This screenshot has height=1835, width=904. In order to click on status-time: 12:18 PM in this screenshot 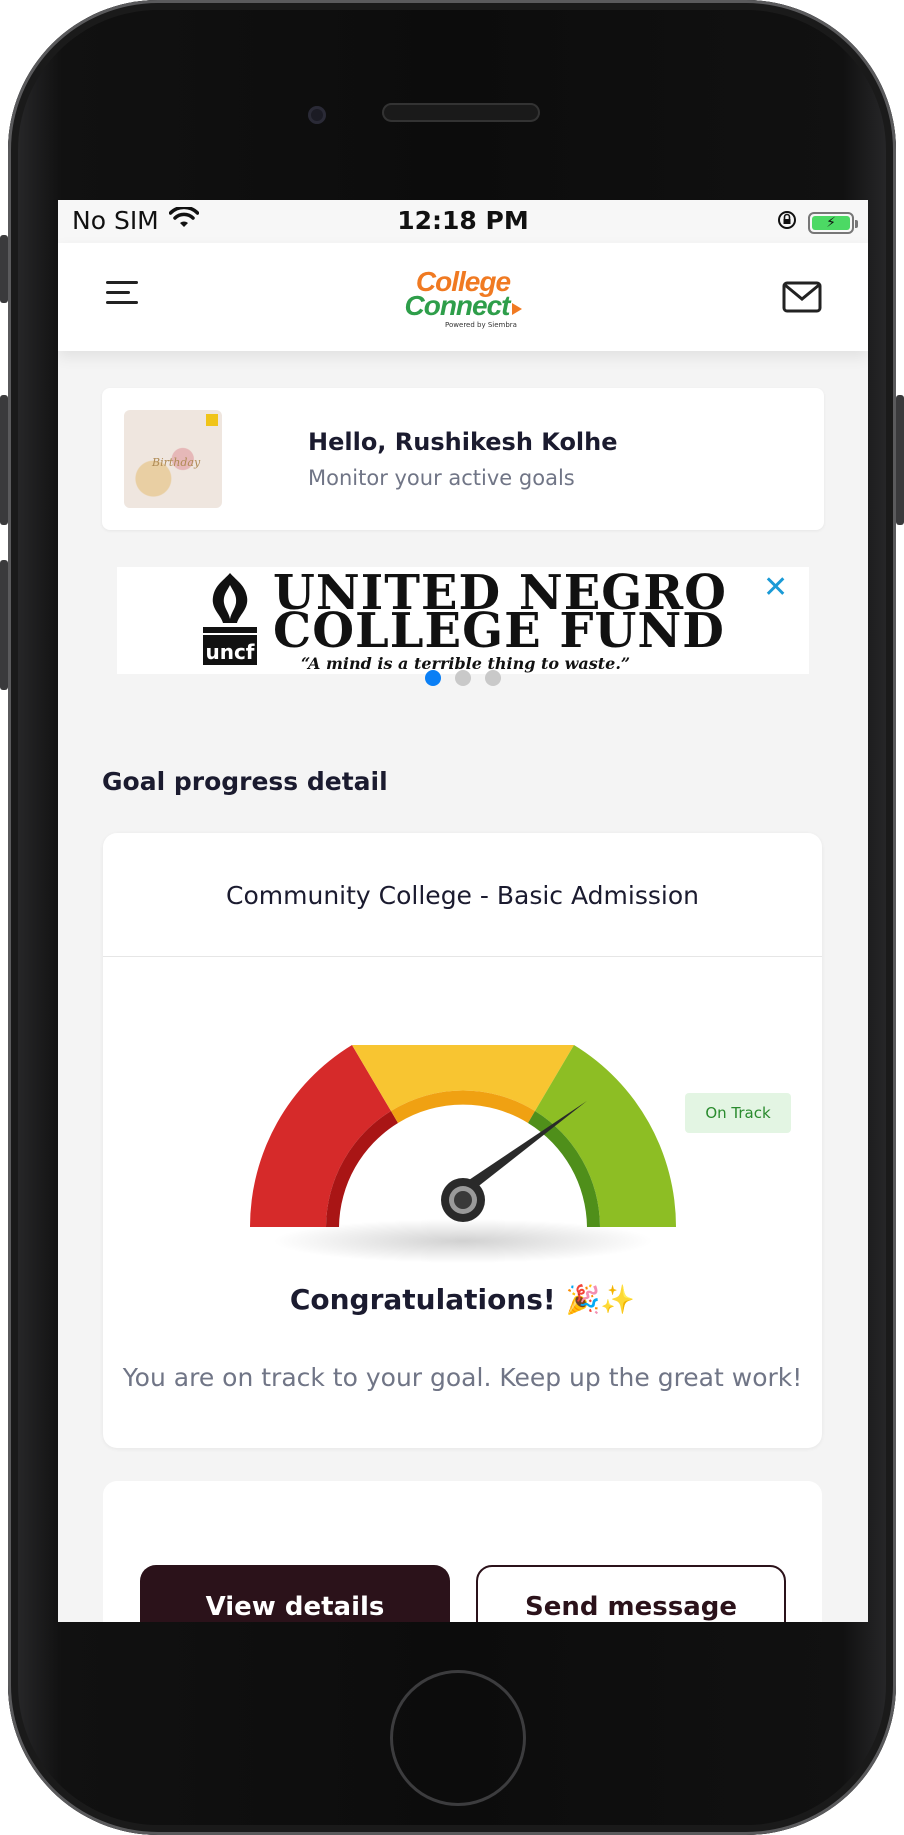, I will do `click(463, 220)`.